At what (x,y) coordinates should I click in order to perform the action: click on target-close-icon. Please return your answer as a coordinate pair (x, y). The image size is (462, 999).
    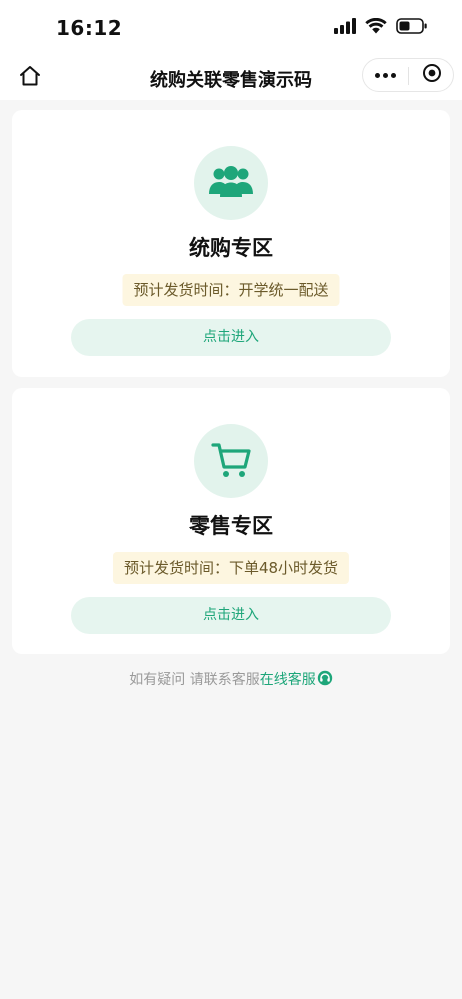
    Looking at the image, I should click on (432, 75).